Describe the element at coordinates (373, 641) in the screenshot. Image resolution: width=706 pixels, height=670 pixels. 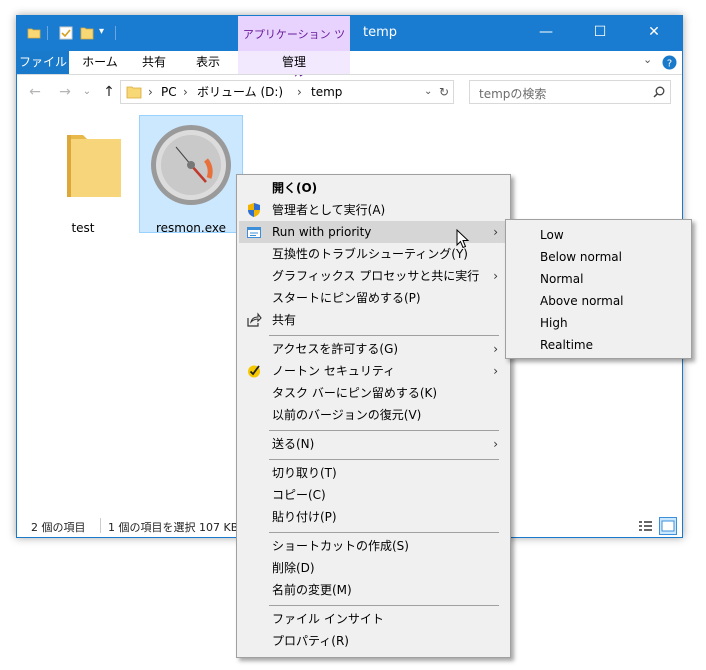
I see `menu-item-properties: プロパティ(R)` at that location.